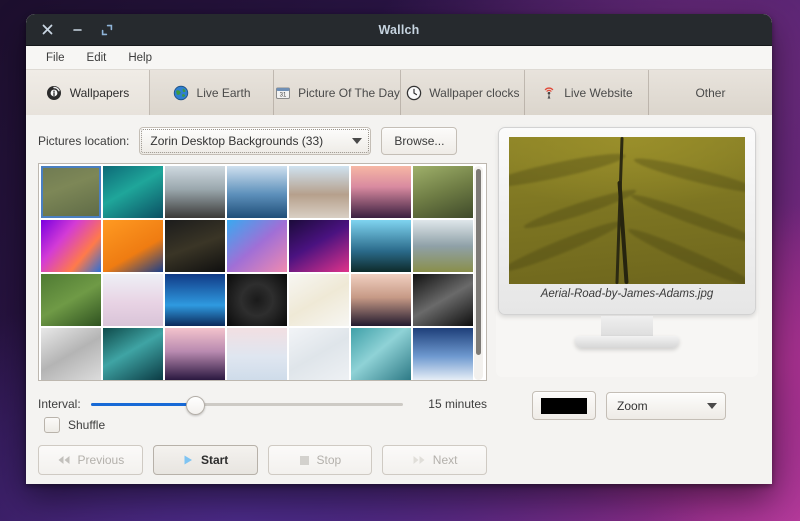  Describe the element at coordinates (223, 93) in the screenshot. I see `tab-label: Live Earth` at that location.